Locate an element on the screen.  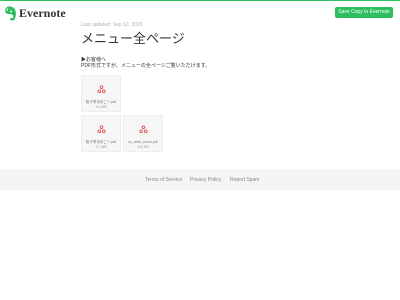
report-spam-link: Report Spam is located at coordinates (244, 180).